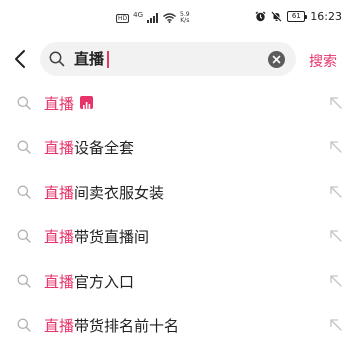  I want to click on clear-search-button, so click(276, 59).